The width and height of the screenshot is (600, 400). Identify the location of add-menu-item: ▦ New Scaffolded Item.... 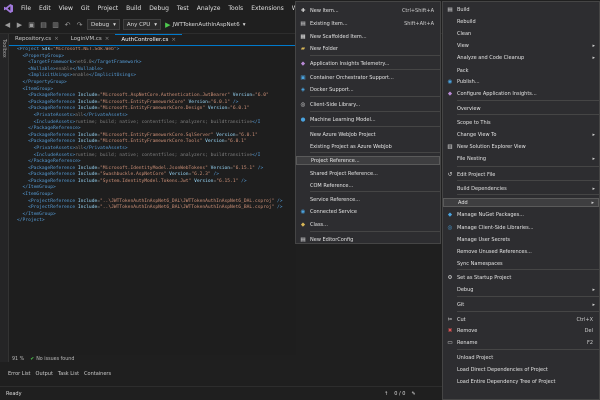
(368, 36).